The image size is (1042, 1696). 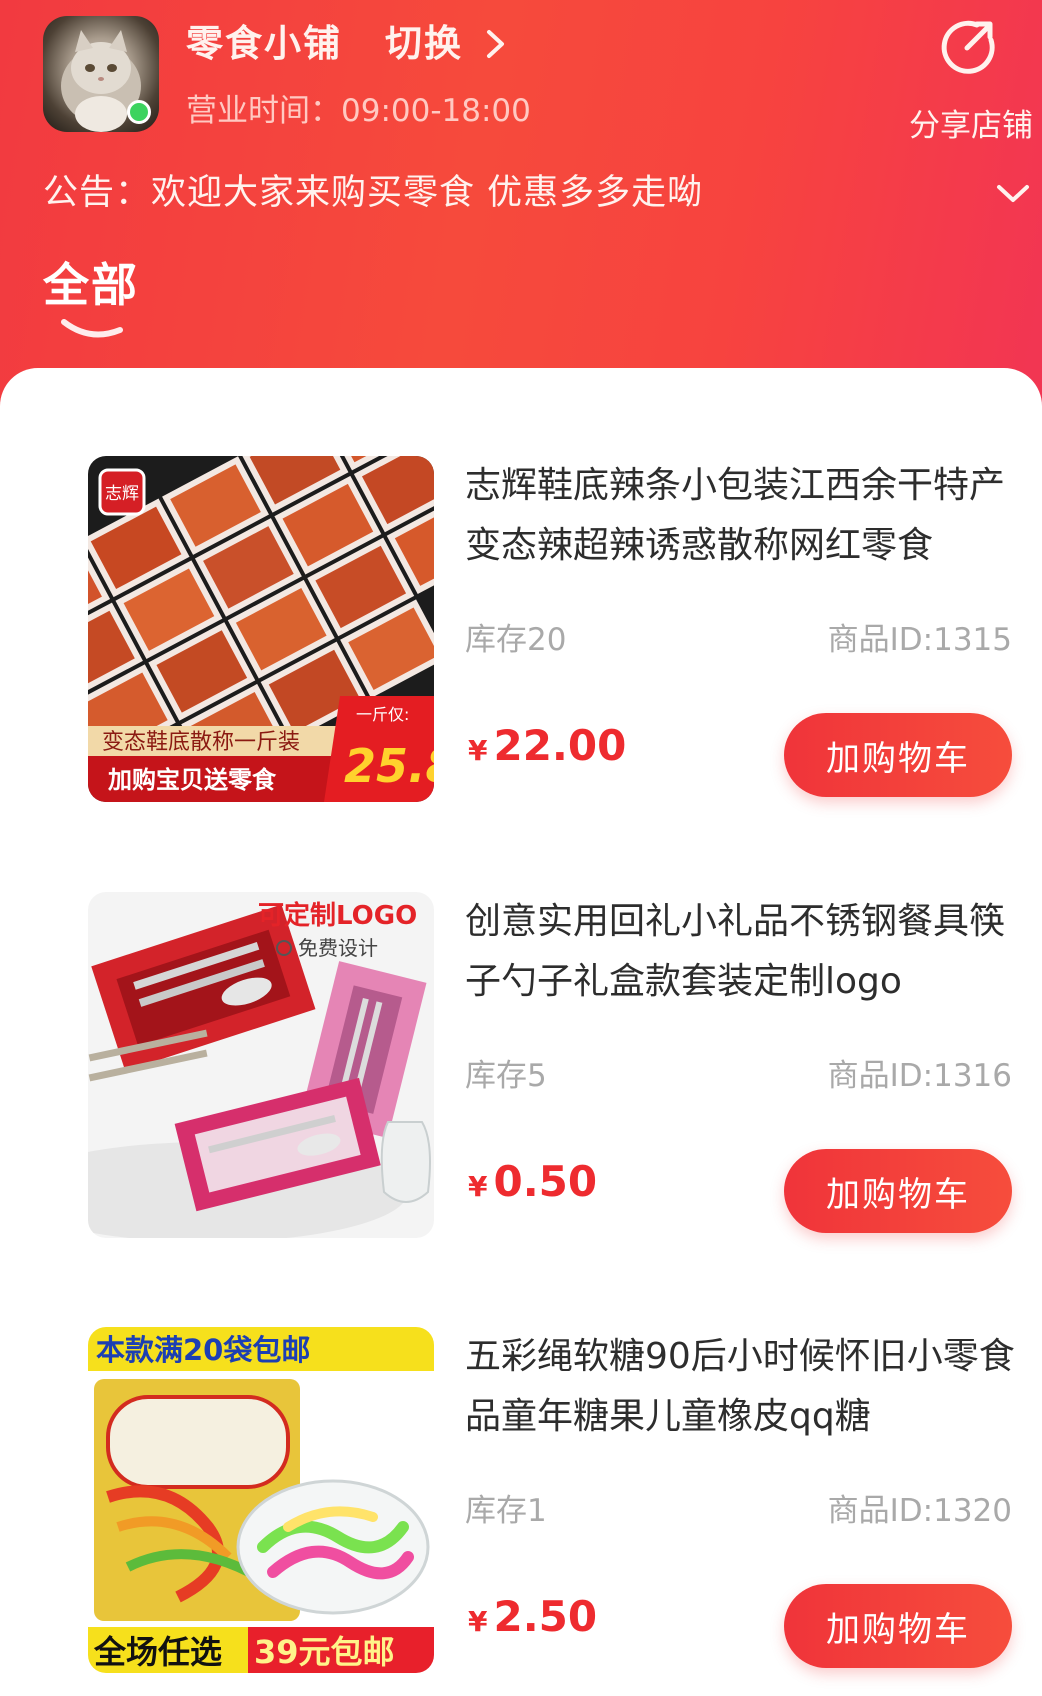 I want to click on product-title: 创意实用回礼小礼品不锈钢餐具筷子勺子礼盒款套装定制logo, so click(x=740, y=956).